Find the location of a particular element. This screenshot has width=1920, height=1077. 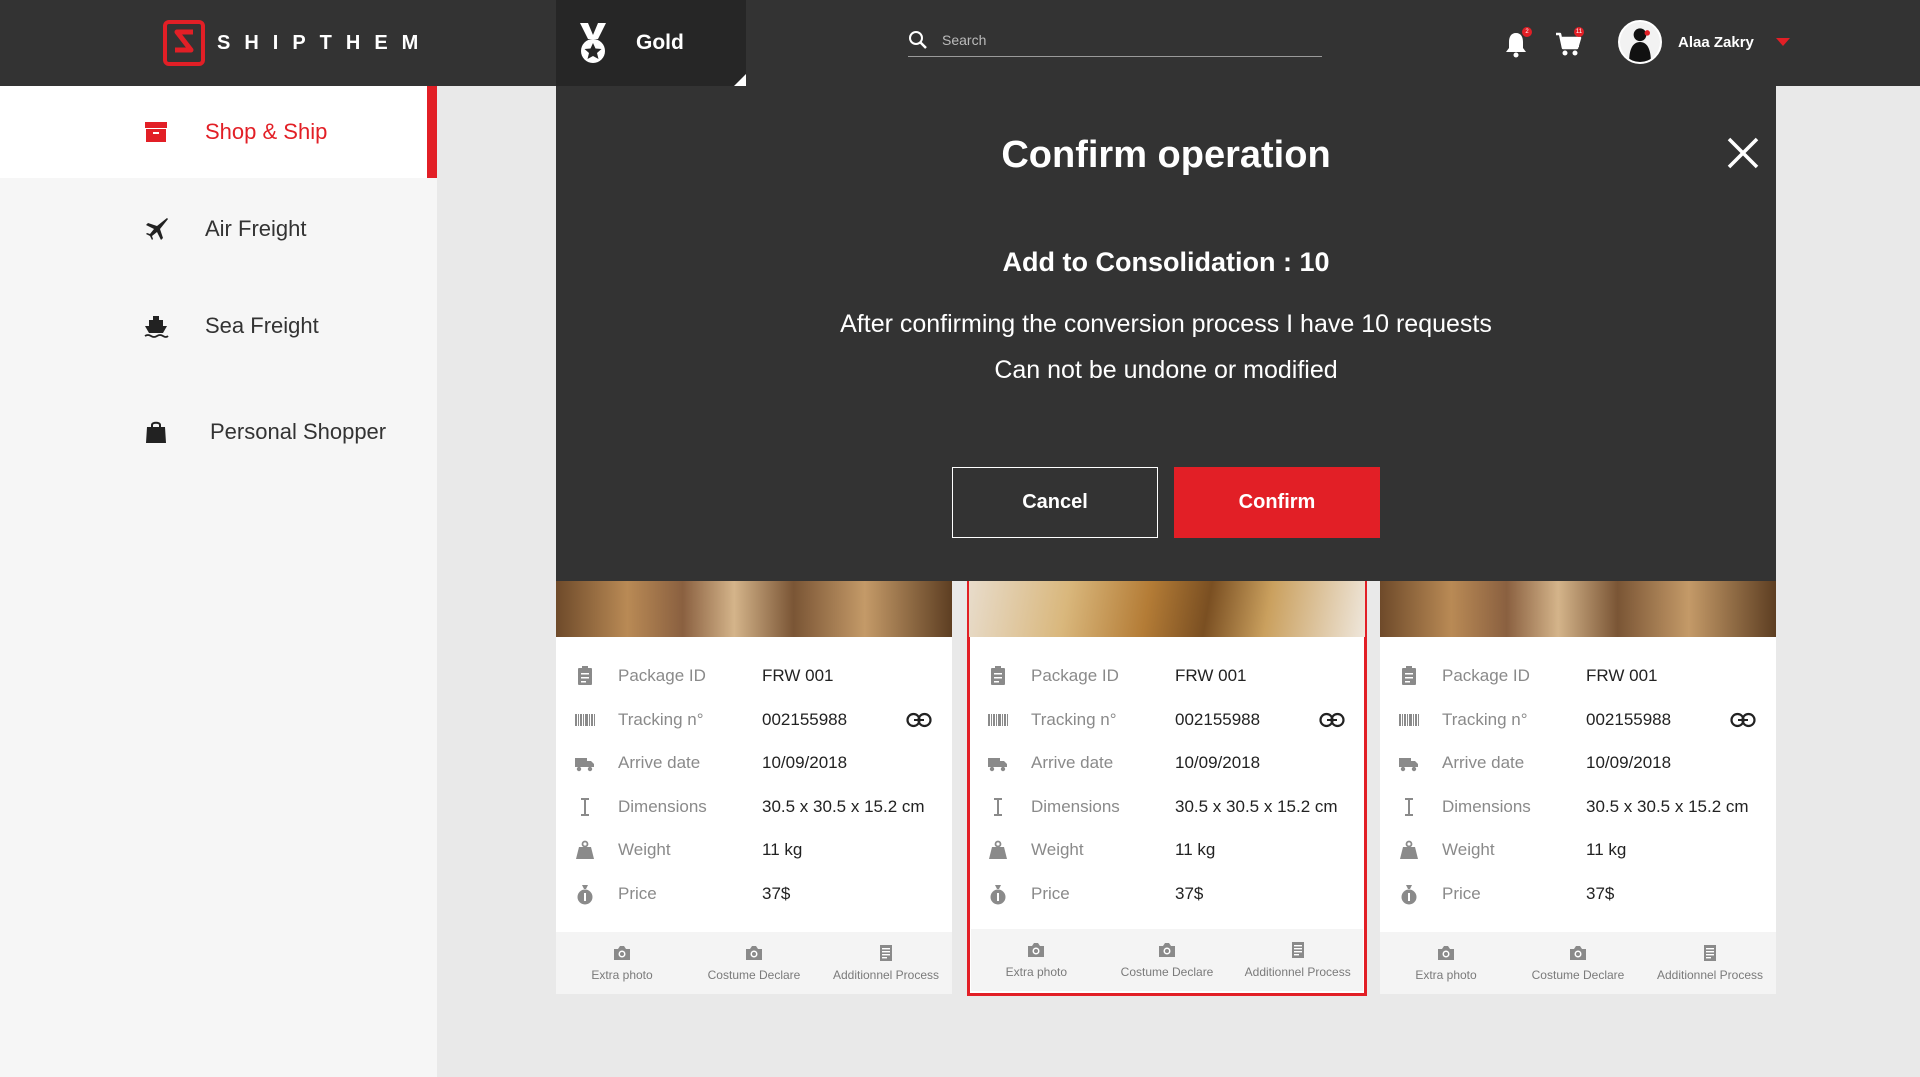

document-icon is located at coordinates (1297, 950).